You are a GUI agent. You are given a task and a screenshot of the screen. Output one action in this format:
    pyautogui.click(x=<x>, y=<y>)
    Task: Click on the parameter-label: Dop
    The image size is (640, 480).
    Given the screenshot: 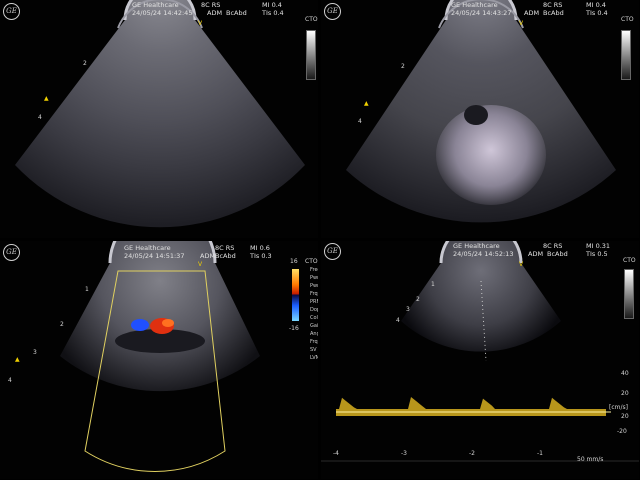 What is the action you would take?
    pyautogui.click(x=314, y=310)
    